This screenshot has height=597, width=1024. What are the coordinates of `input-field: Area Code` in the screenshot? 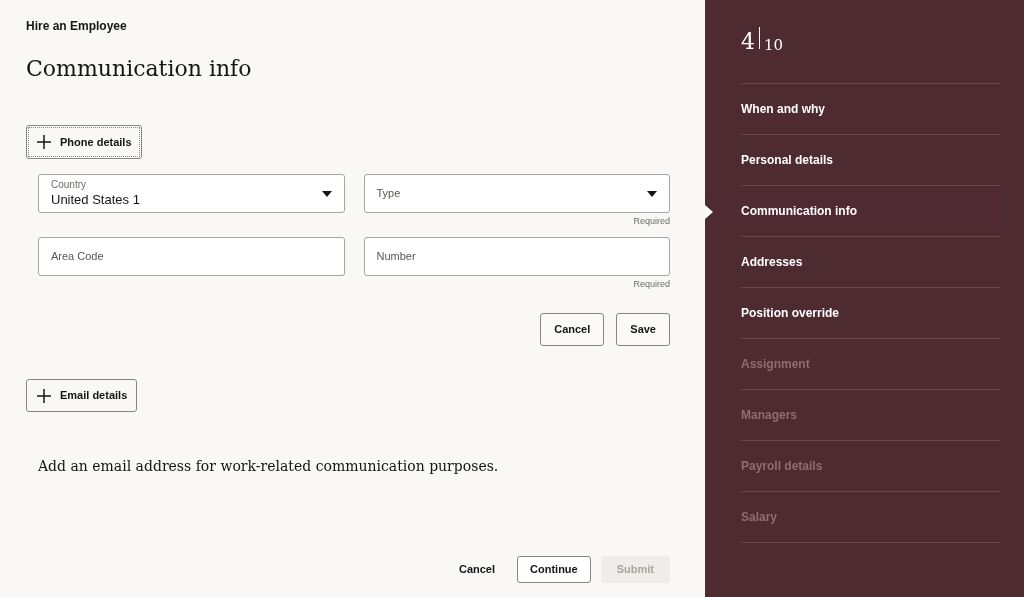 It's located at (191, 256).